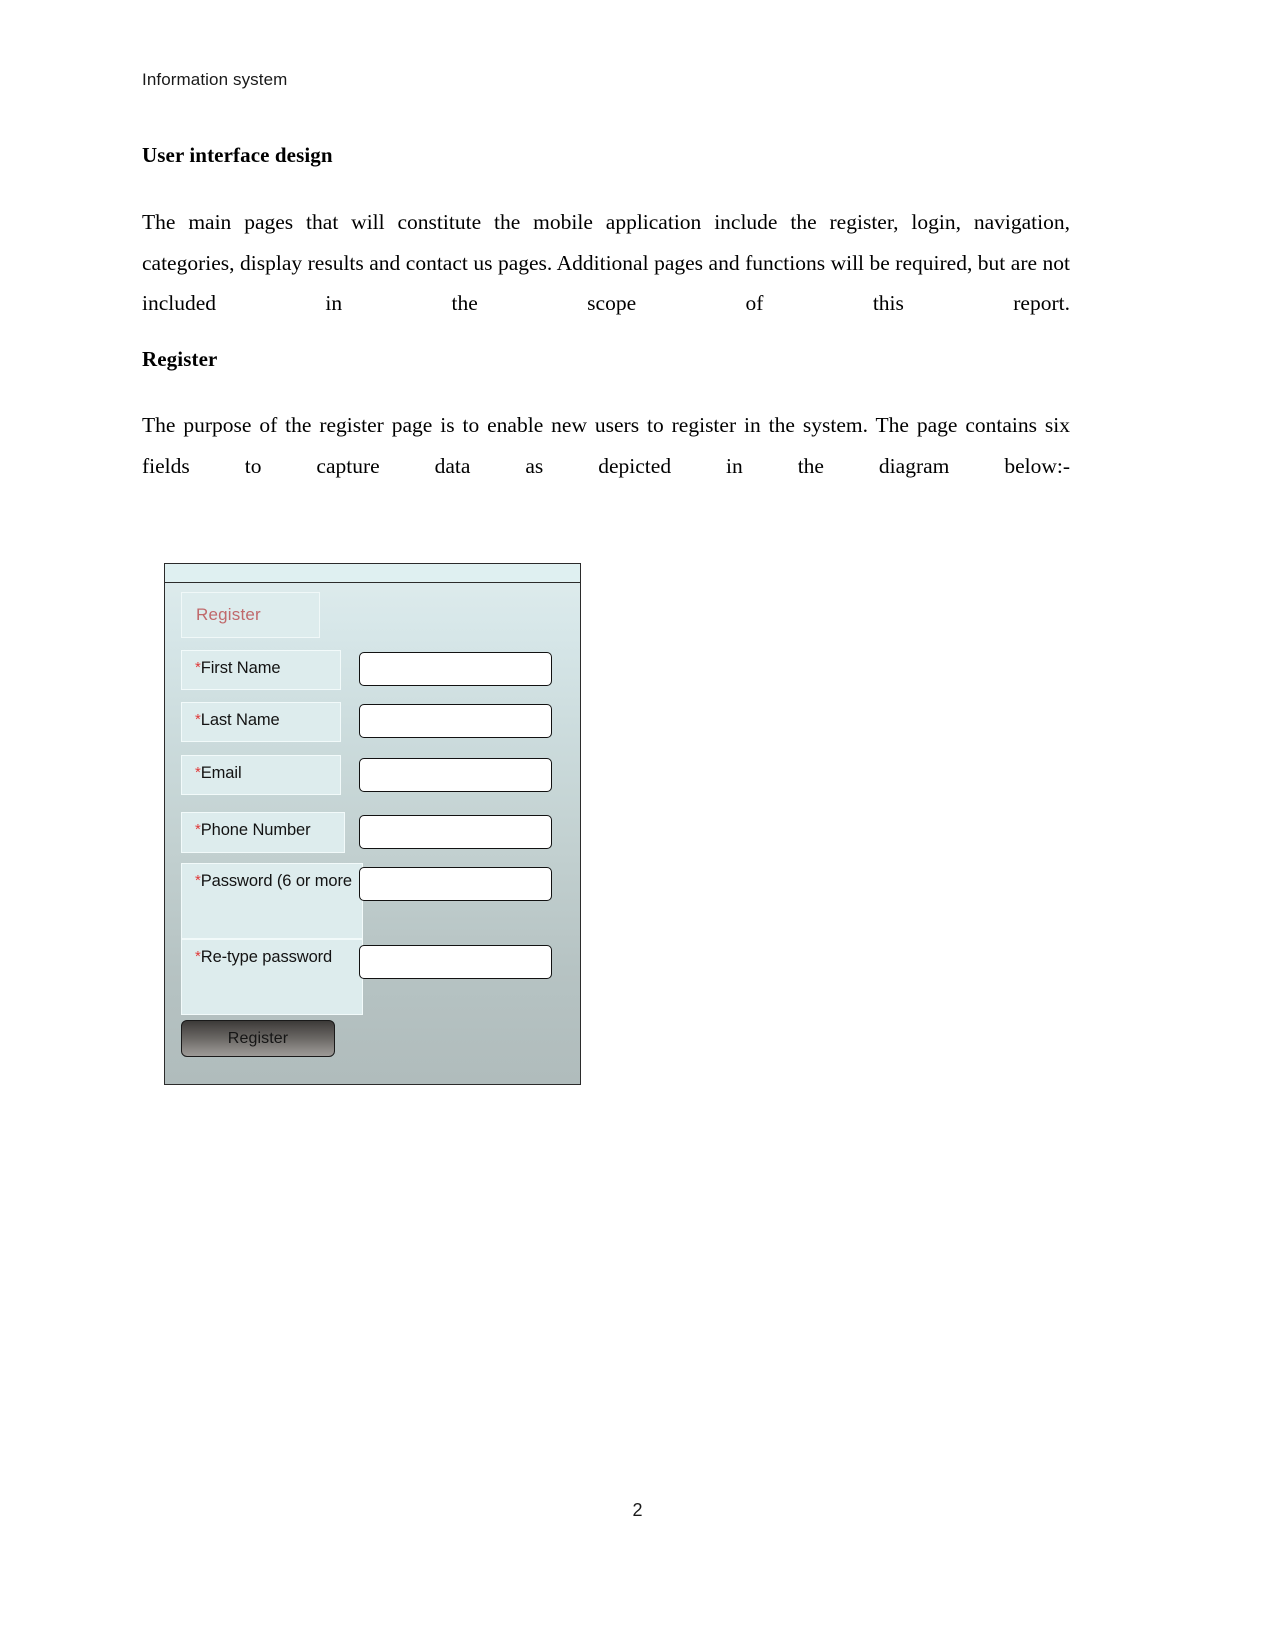 This screenshot has width=1275, height=1650. Describe the element at coordinates (455, 669) in the screenshot. I see `field-input-first-name` at that location.